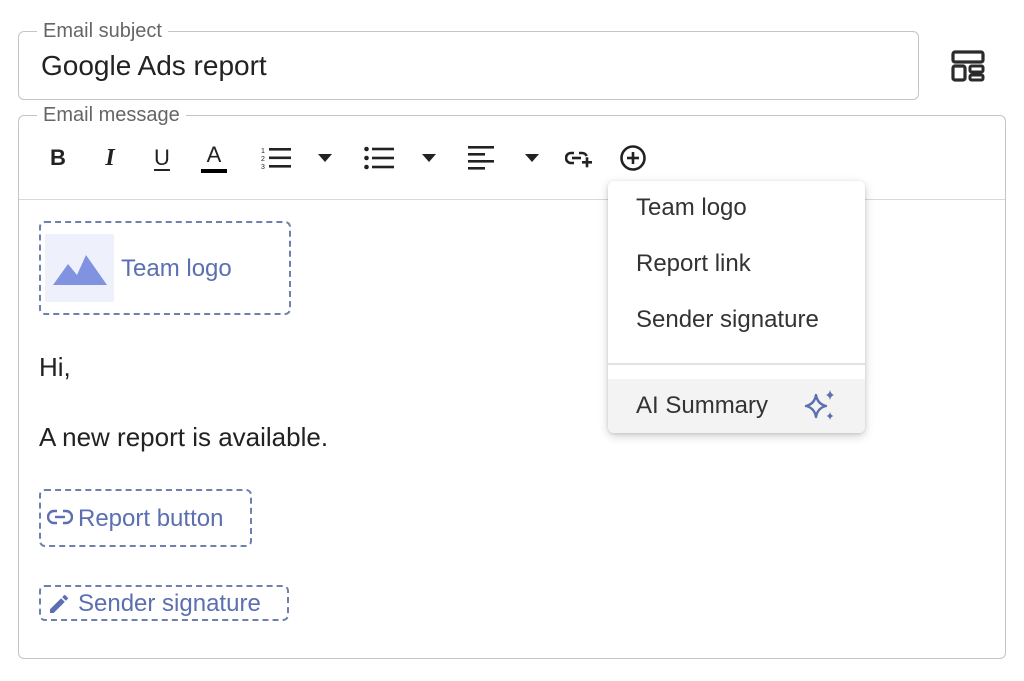  Describe the element at coordinates (263, 159) in the screenshot. I see `svg-text: 2` at that location.